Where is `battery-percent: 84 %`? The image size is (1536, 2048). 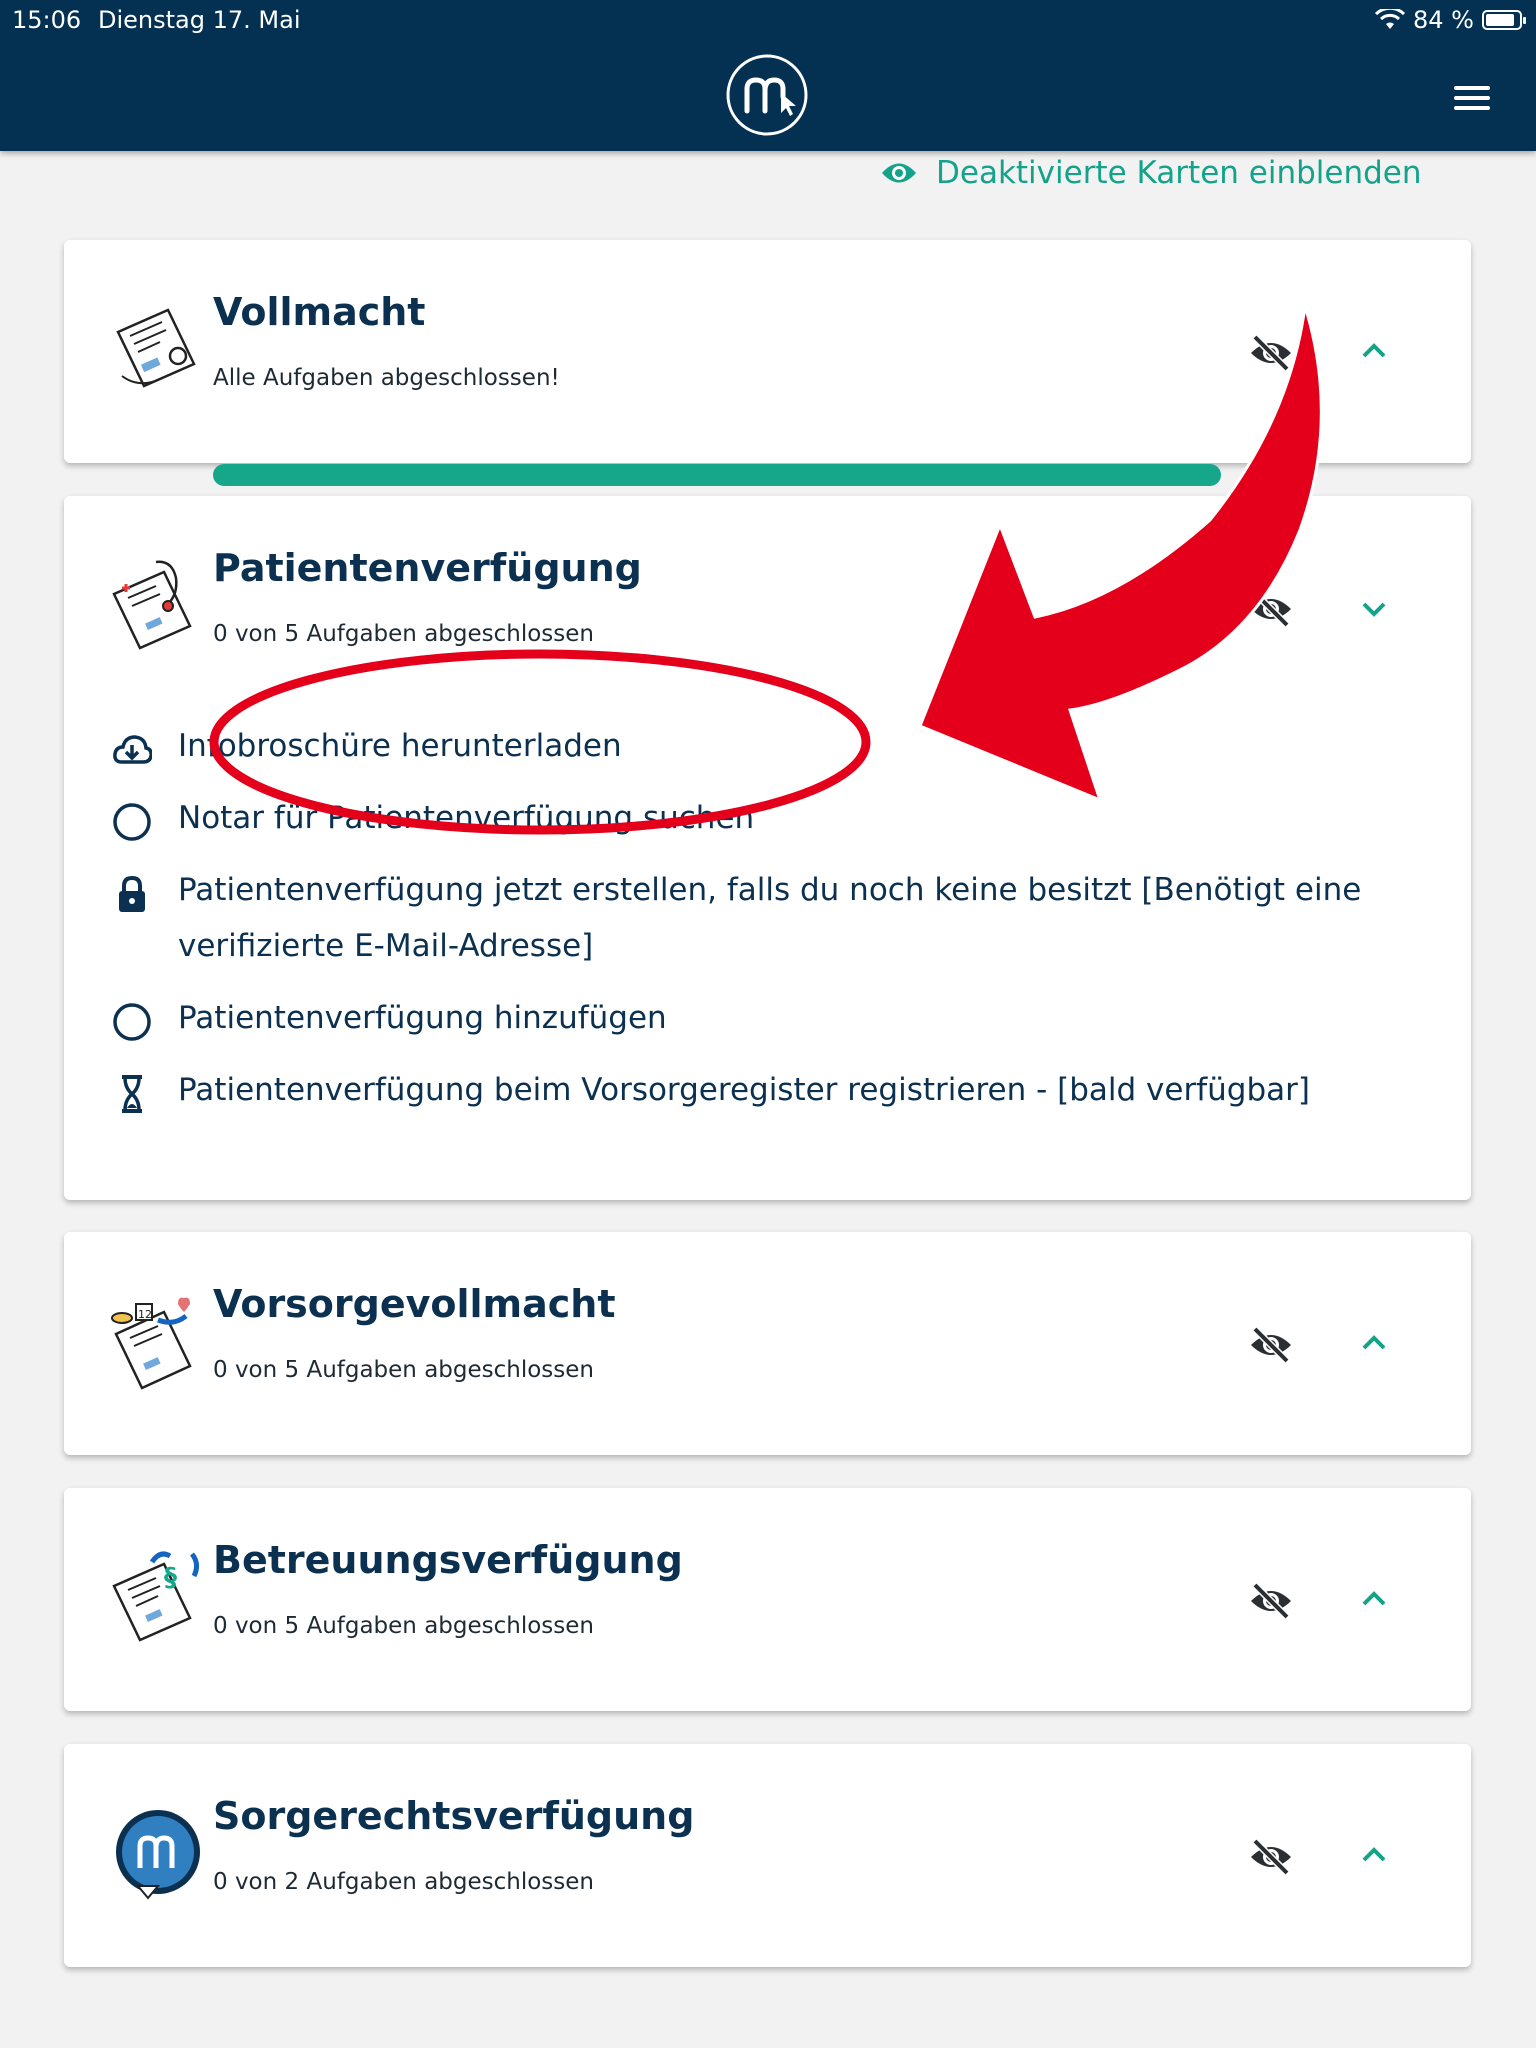 battery-percent: 84 % is located at coordinates (1443, 20).